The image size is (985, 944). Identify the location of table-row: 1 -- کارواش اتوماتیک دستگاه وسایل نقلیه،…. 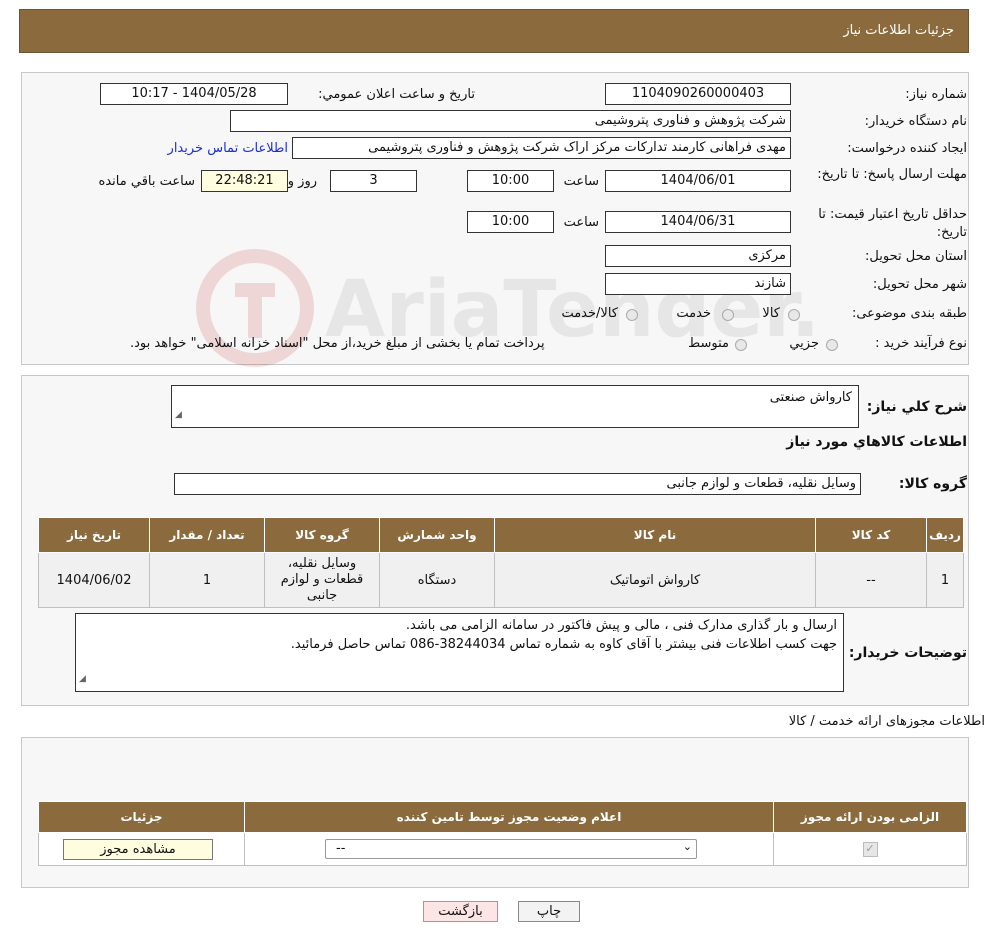
(501, 580).